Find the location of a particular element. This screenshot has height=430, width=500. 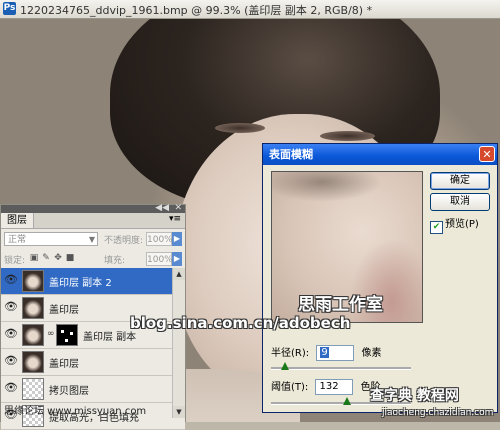

panel-menu-icon: ▾≡ is located at coordinates (175, 219).